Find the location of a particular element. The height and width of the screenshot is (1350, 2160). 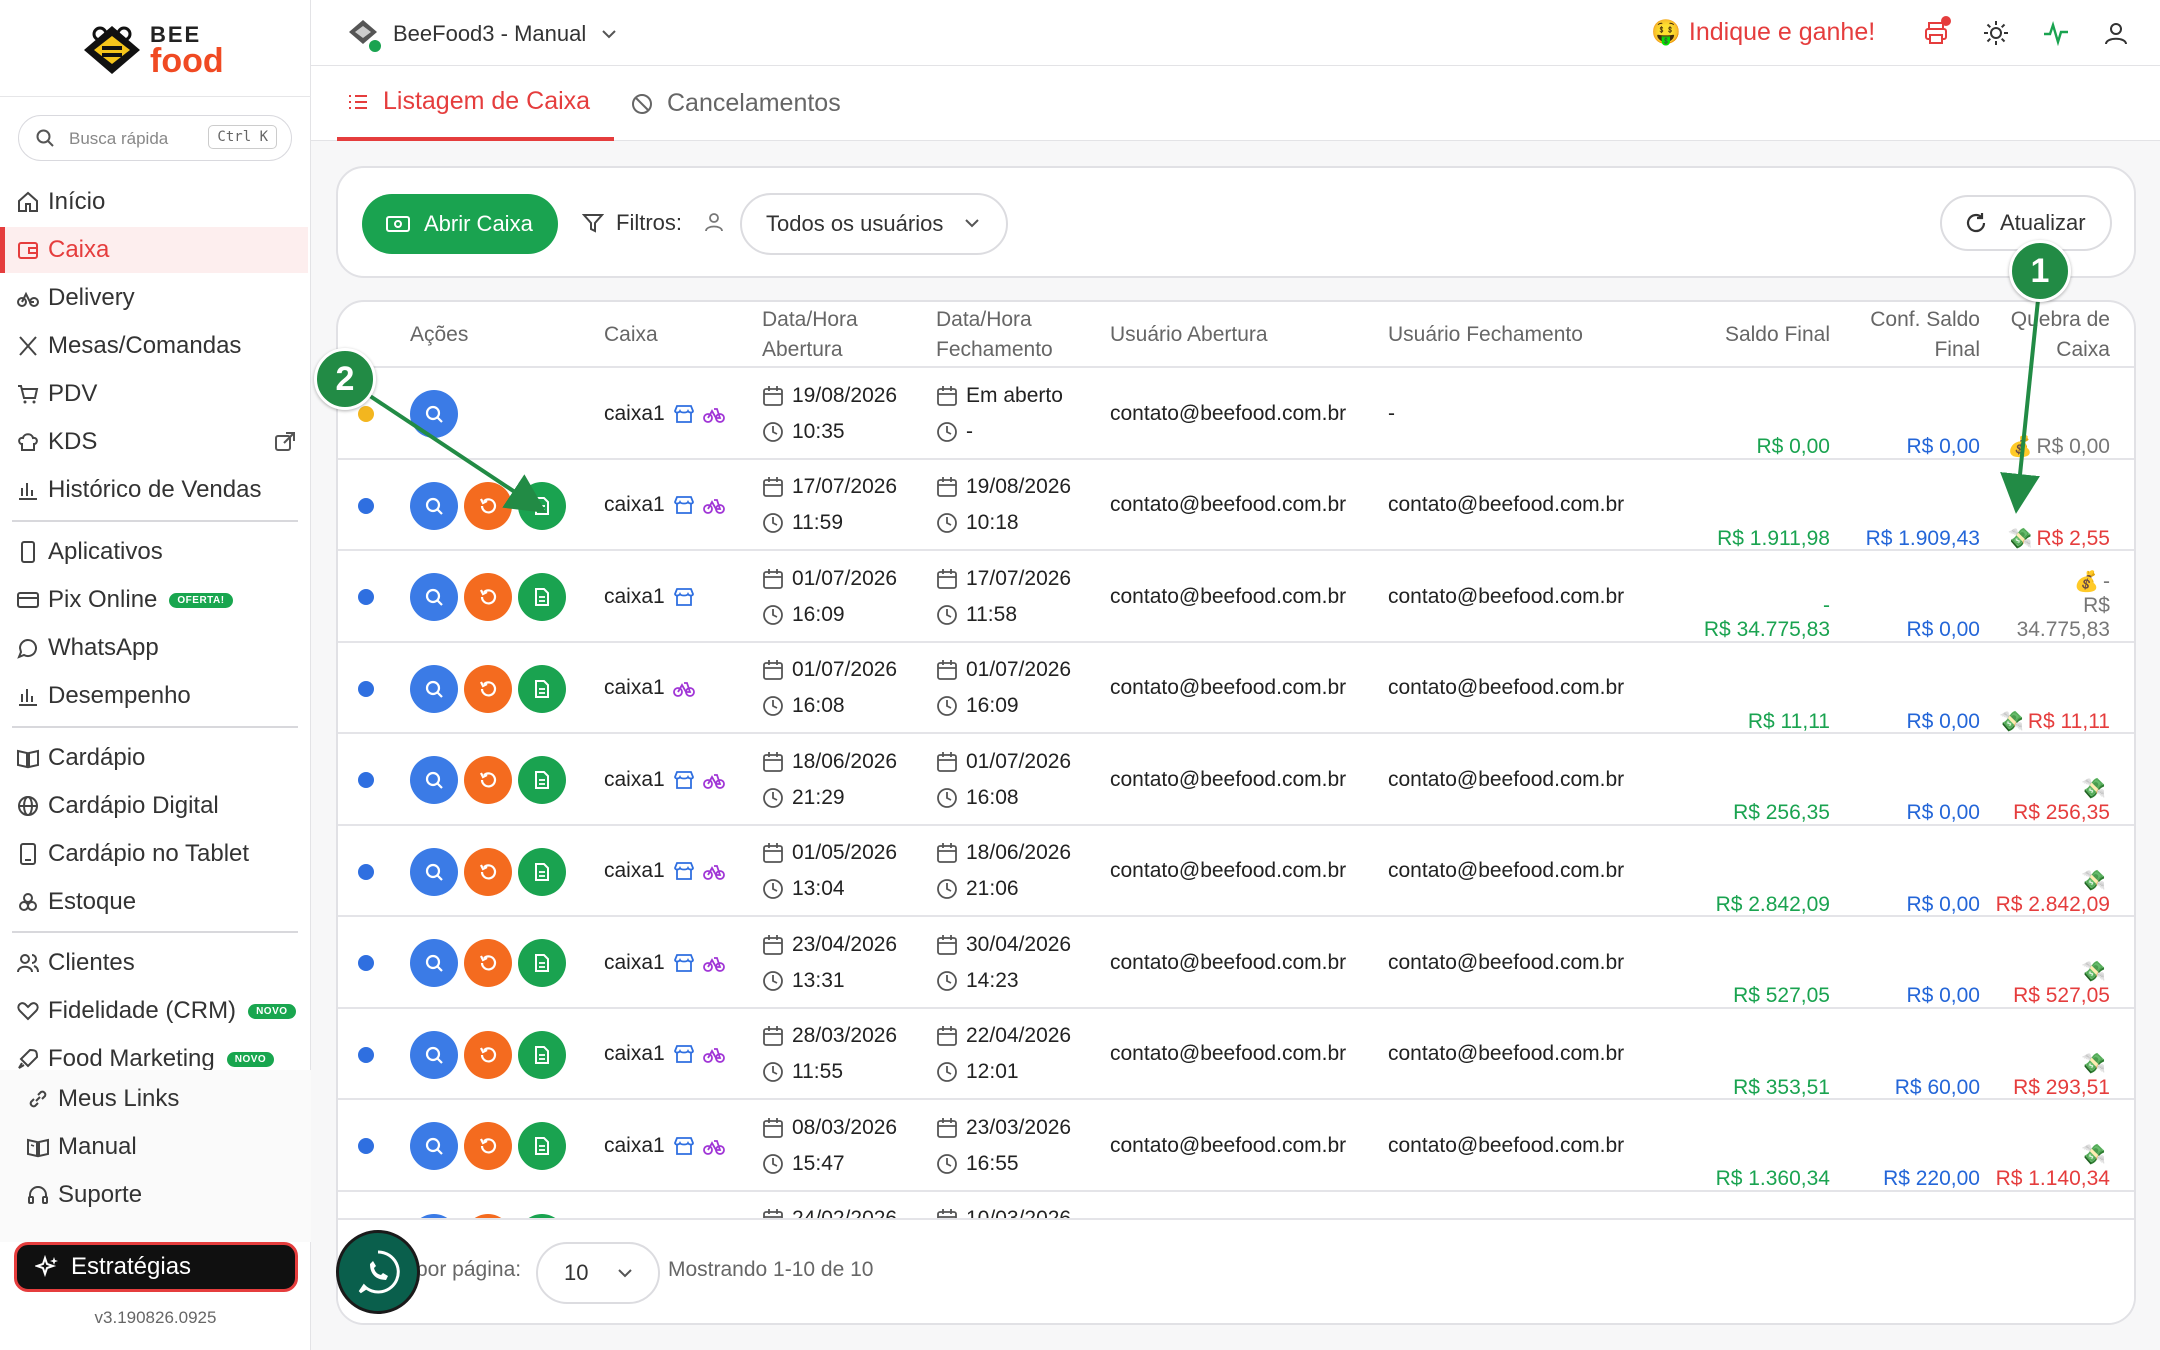

annotation-badge-2: 2 is located at coordinates (345, 379).